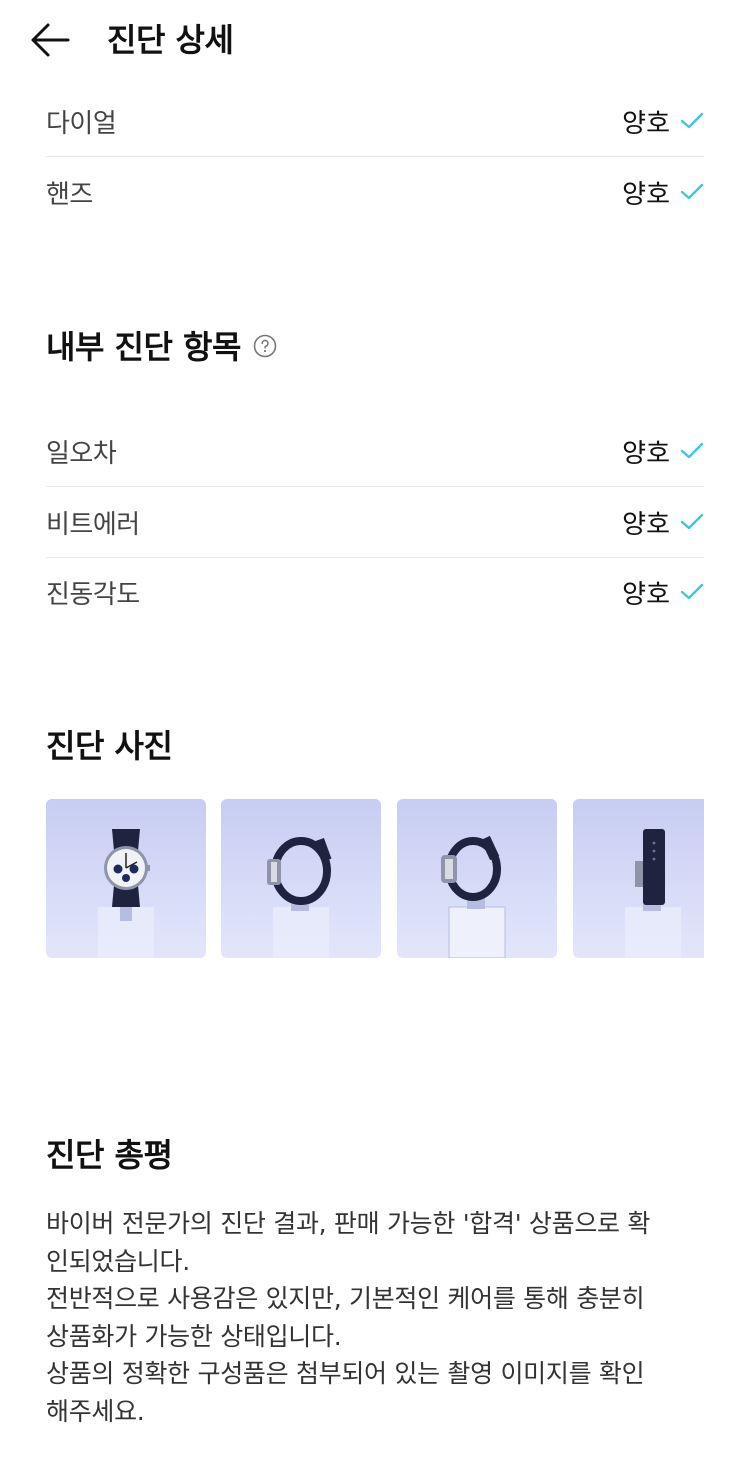 This screenshot has height=1469, width=750. What do you see at coordinates (93, 594) in the screenshot?
I see `row-label: 진동각도` at bounding box center [93, 594].